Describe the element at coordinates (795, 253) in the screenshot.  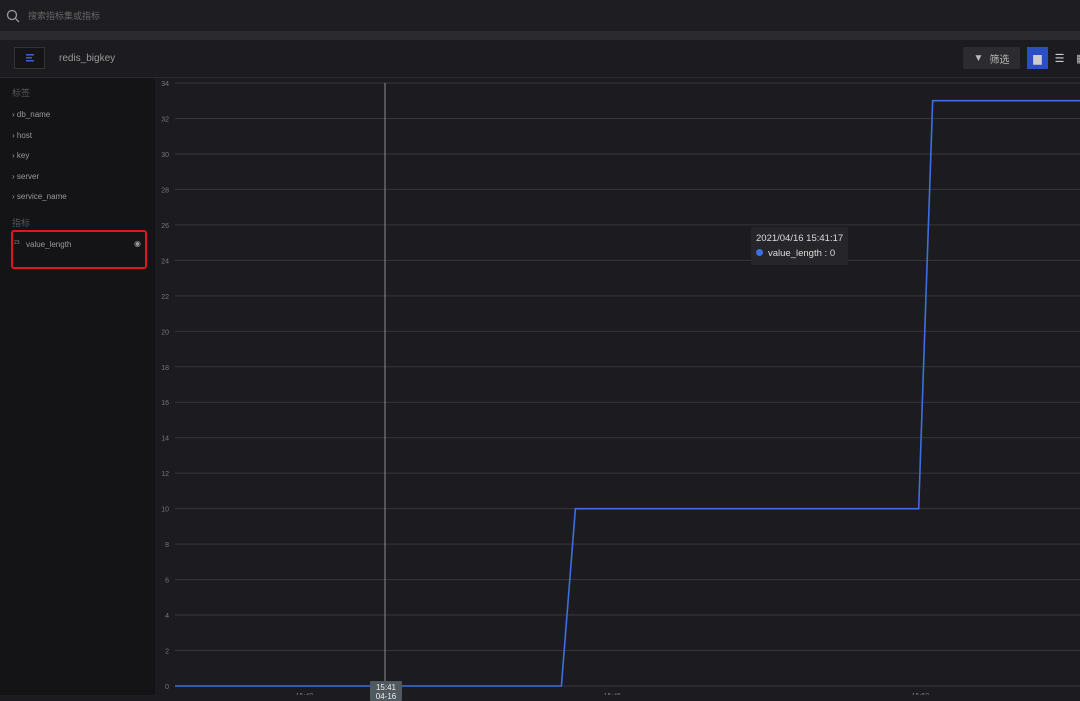
I see `tooltip-series: value_length` at that location.